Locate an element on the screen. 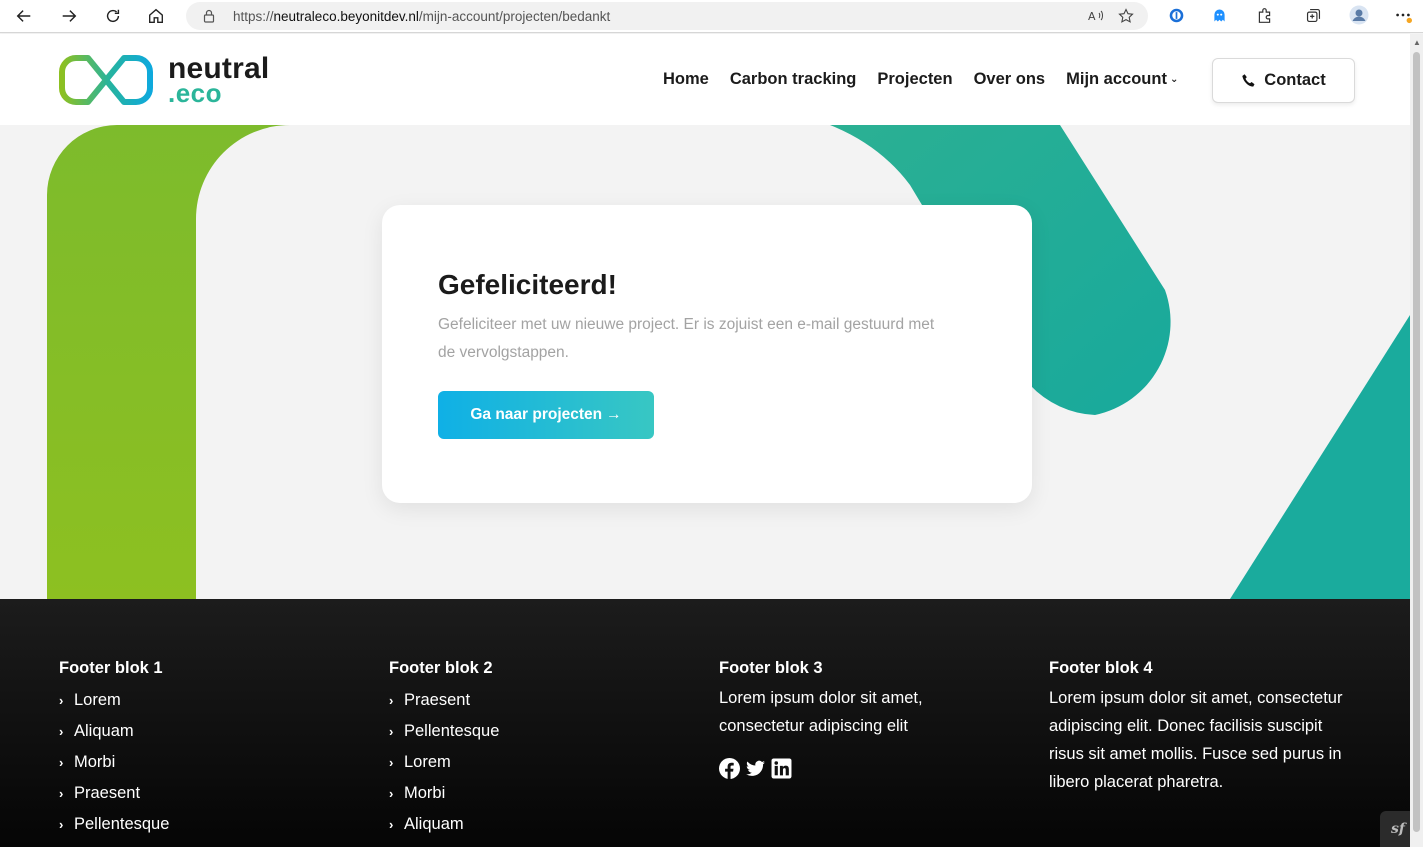 This screenshot has height=847, width=1423. nav-over-ons: Over ons is located at coordinates (1010, 79).